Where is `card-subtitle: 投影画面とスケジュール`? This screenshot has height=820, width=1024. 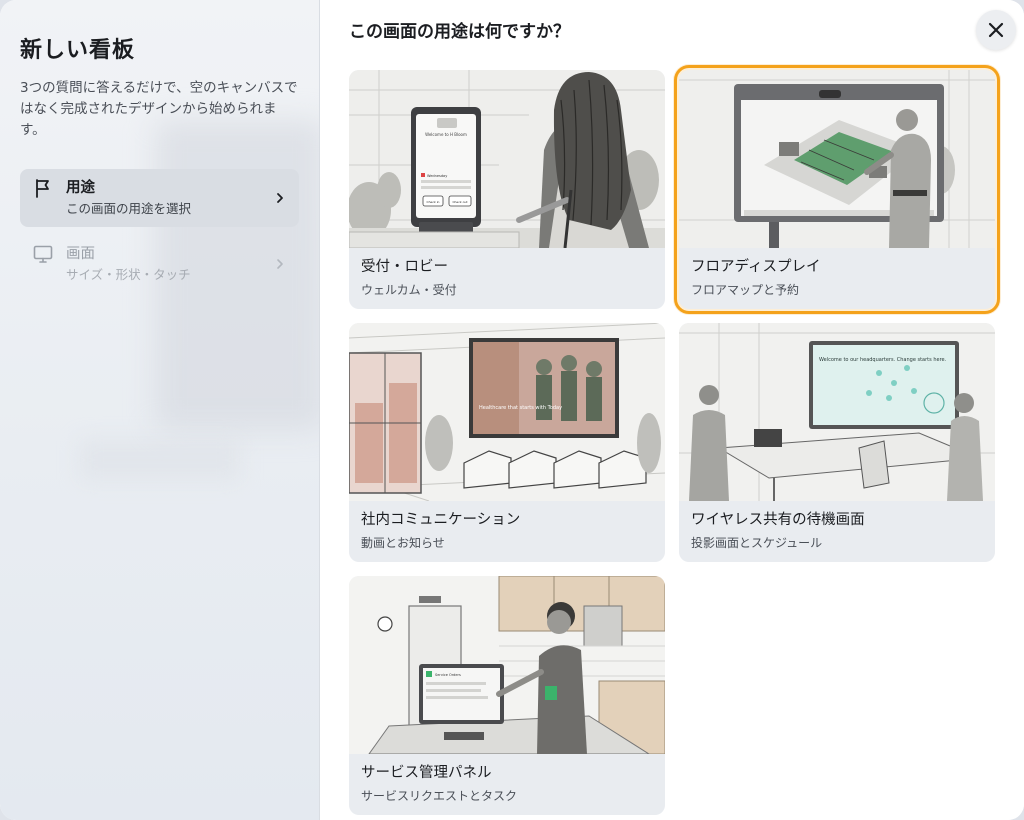
card-subtitle: 投影画面とスケジュール is located at coordinates (757, 543).